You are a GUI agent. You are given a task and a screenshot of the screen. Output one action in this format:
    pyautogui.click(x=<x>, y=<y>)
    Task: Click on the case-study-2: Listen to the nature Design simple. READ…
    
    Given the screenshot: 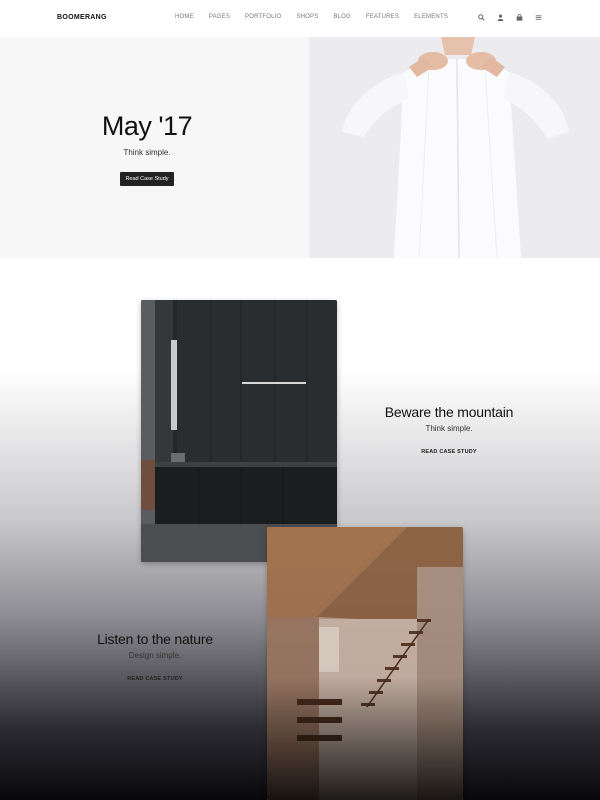 What is the action you would take?
    pyautogui.click(x=155, y=658)
    